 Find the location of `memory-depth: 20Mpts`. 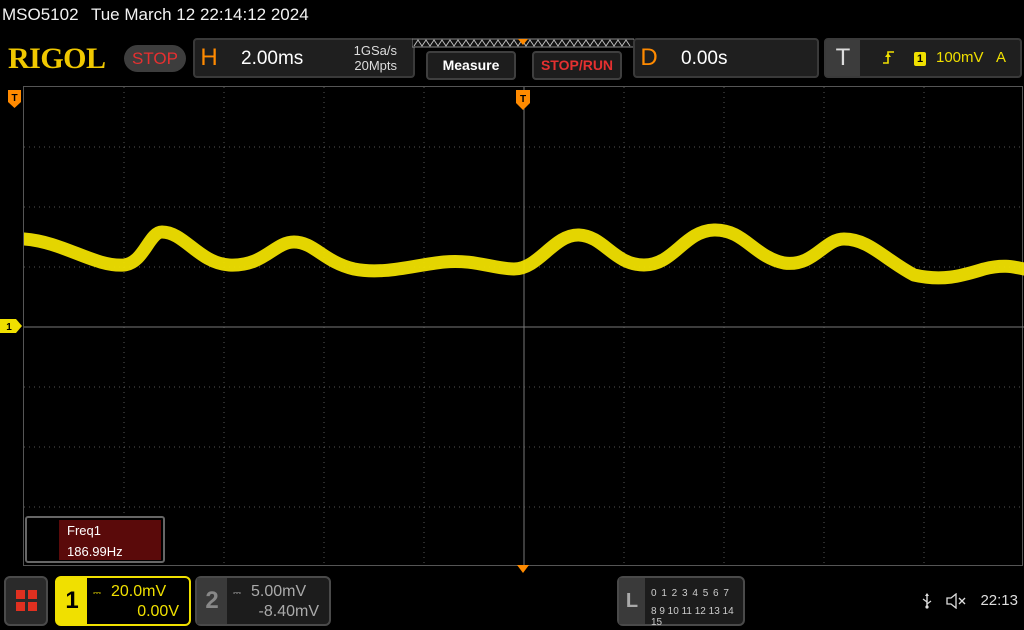

memory-depth: 20Mpts is located at coordinates (375, 65).